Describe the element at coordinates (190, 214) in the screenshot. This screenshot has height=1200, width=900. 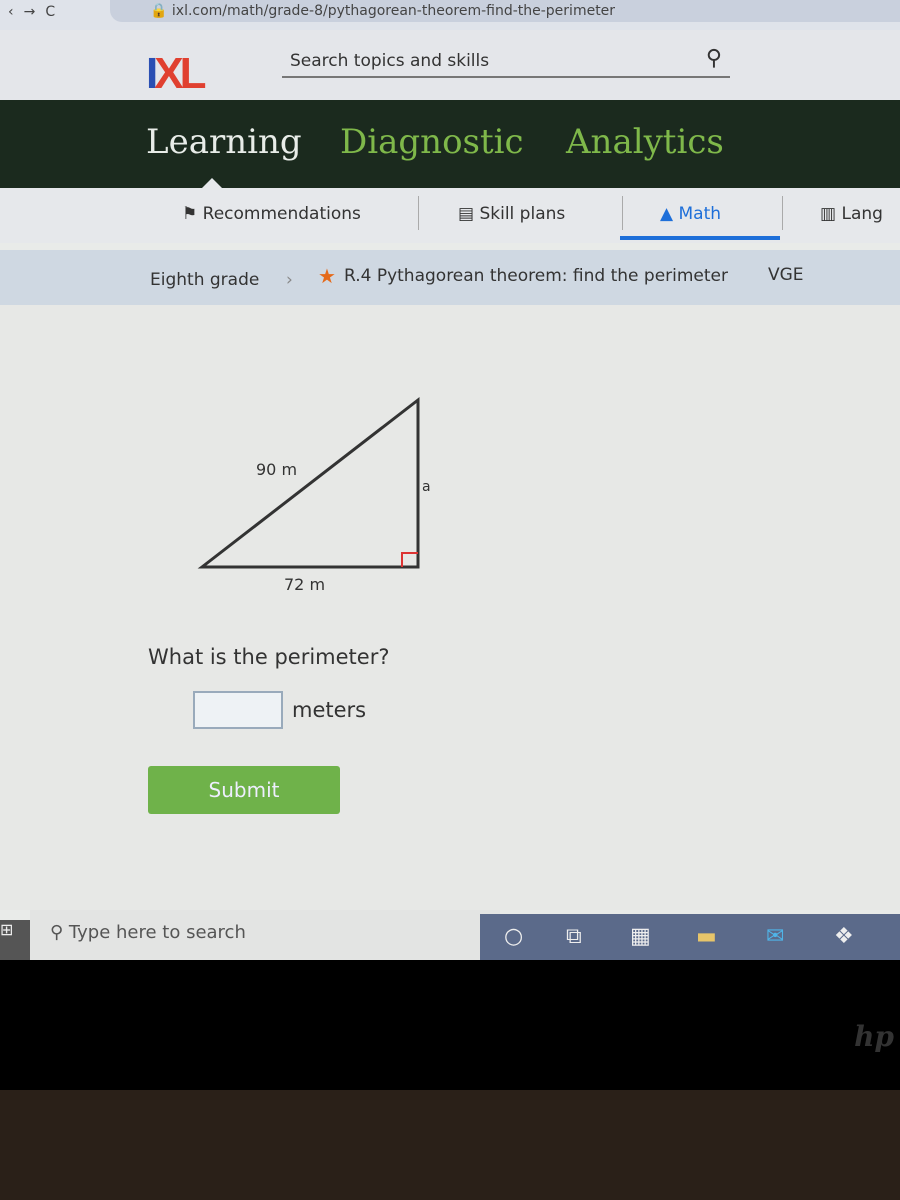
I see `signpost-icon: ⚑` at that location.